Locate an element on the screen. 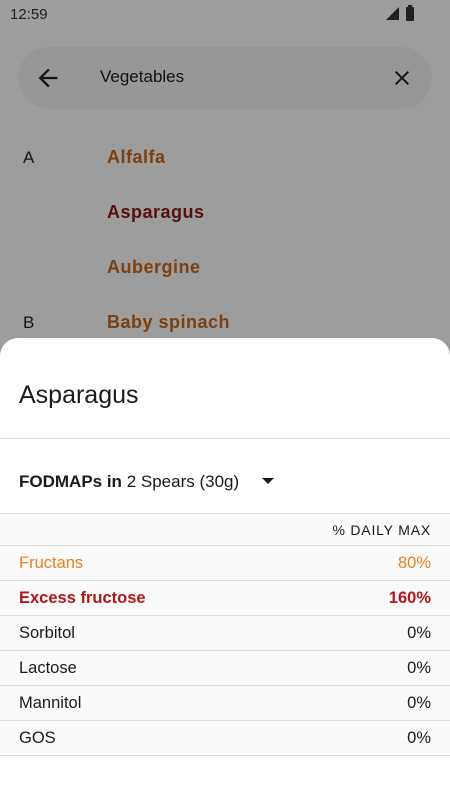 This screenshot has width=450, height=800. fodmap-name: Sorbitol is located at coordinates (47, 633).